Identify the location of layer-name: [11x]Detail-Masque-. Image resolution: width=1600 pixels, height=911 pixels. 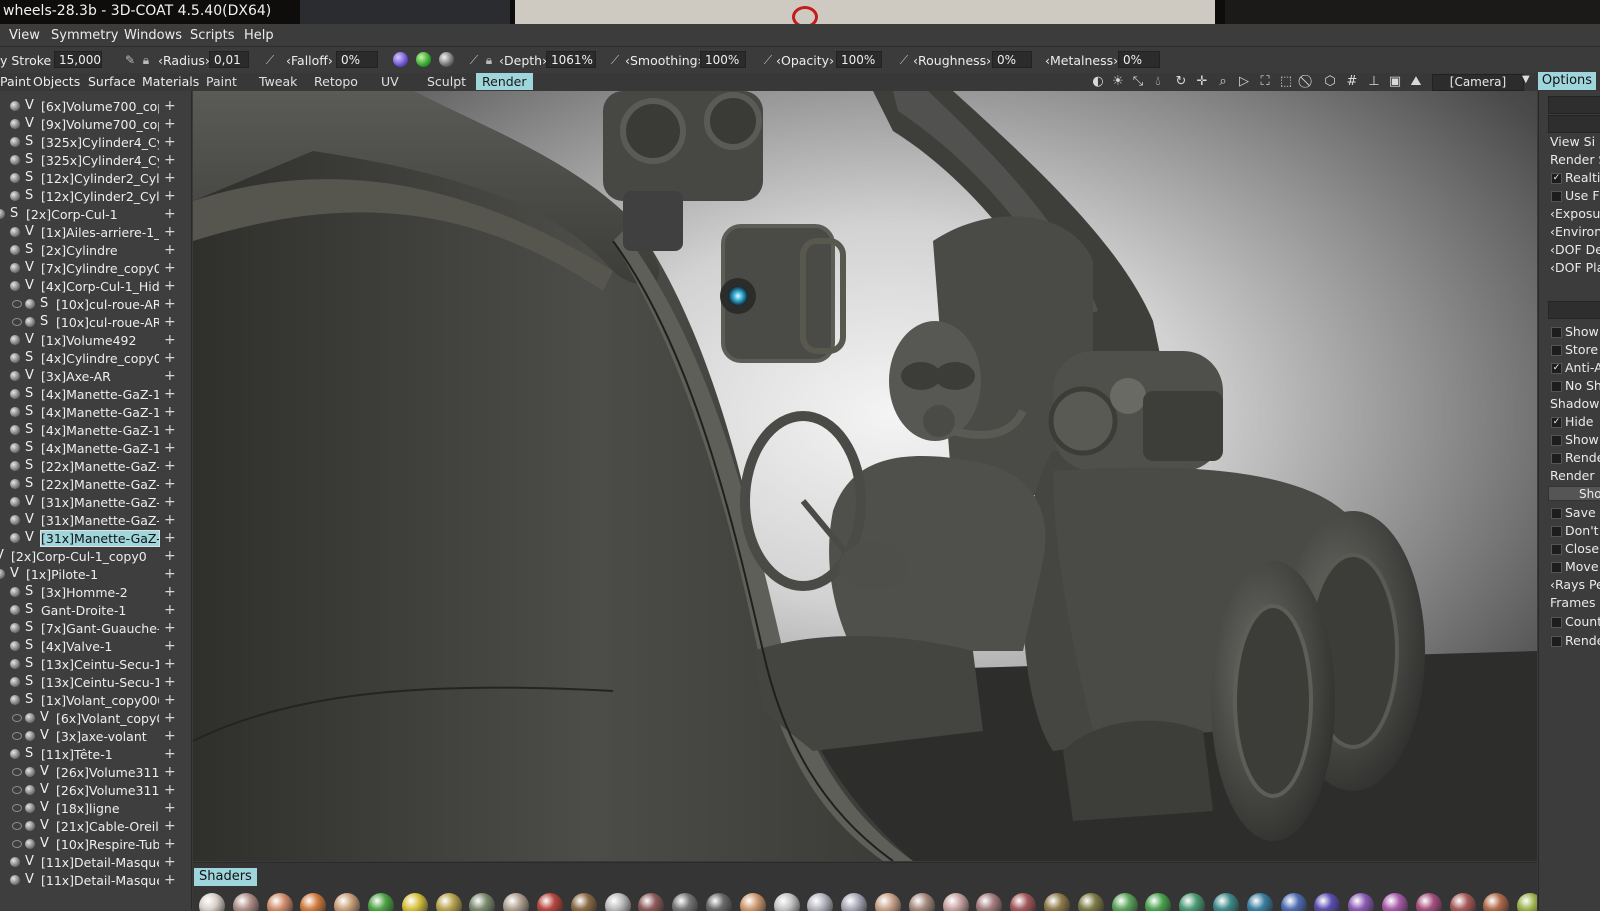
(100, 880).